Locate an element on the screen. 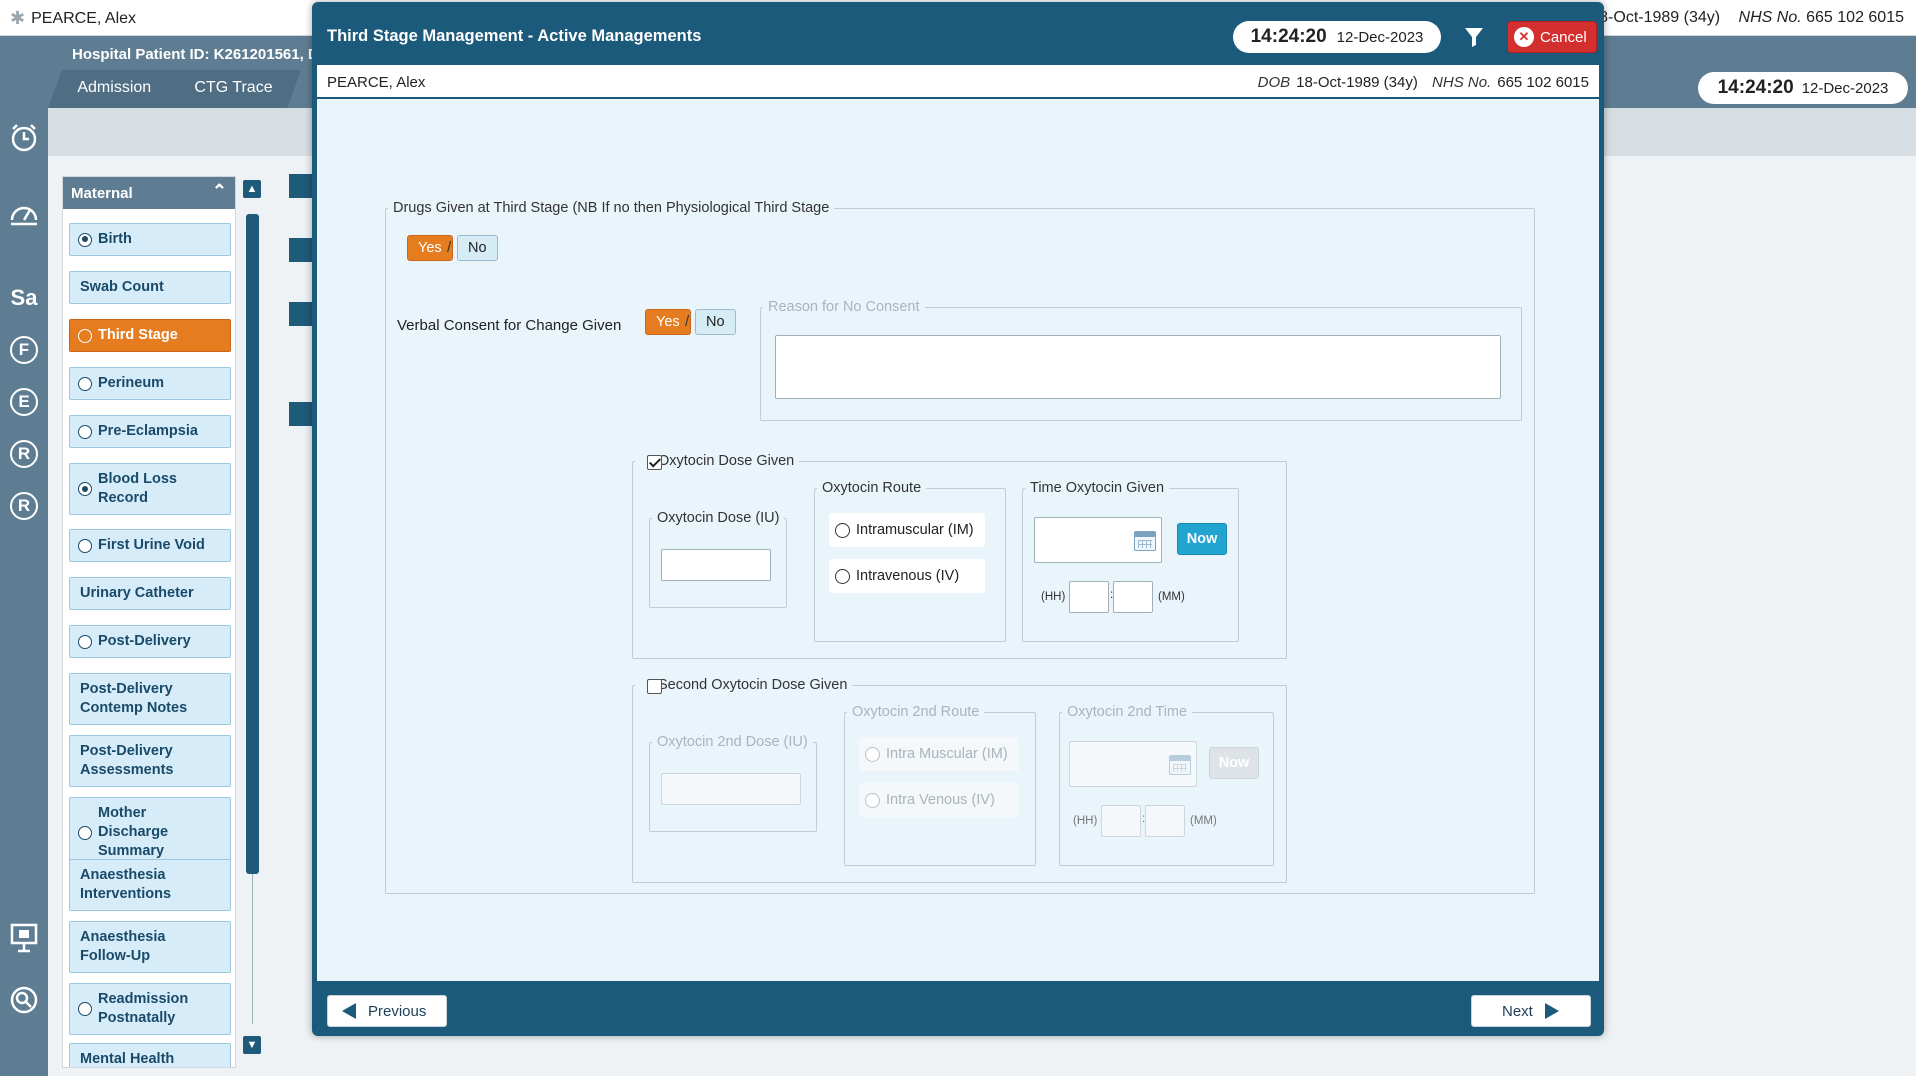 Image resolution: width=1916 pixels, height=1076 pixels. alarm-clock-icon is located at coordinates (24, 138).